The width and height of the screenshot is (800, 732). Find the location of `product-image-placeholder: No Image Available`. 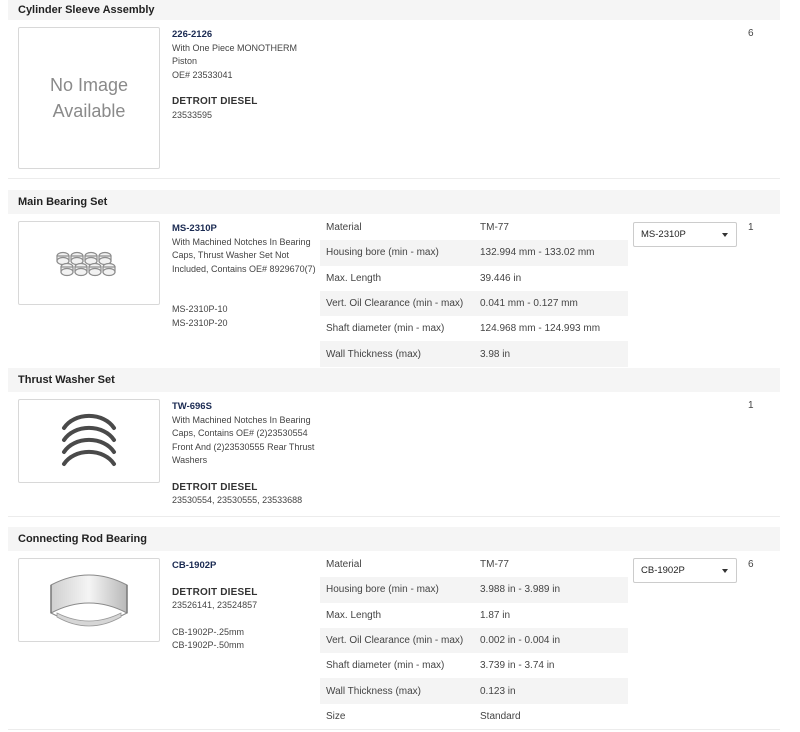

product-image-placeholder: No Image Available is located at coordinates (89, 98).